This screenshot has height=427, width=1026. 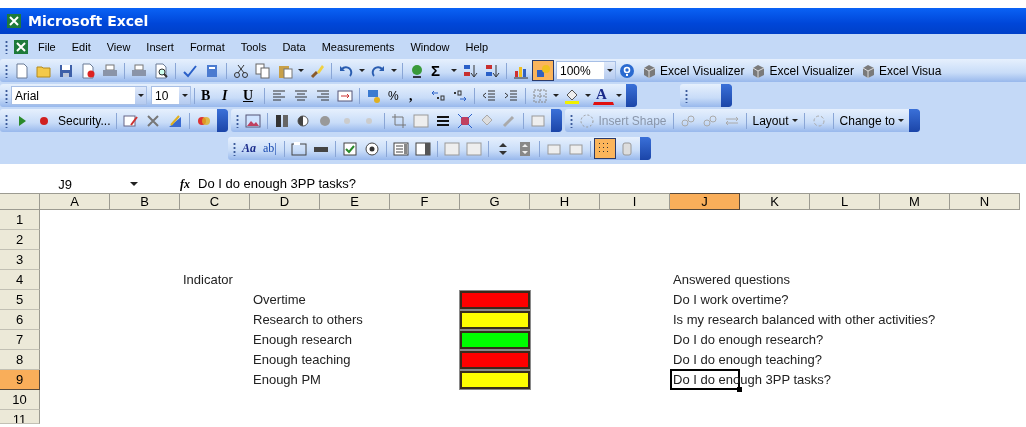 I want to click on italic-button: I, so click(x=229, y=95).